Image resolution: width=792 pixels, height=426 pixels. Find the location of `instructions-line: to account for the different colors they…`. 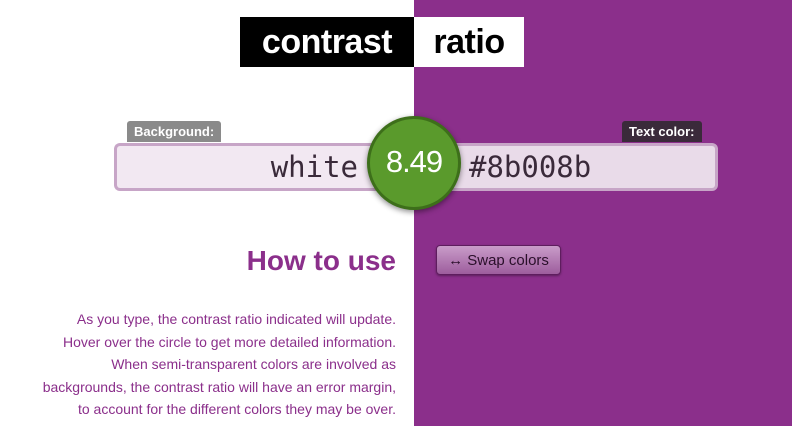

instructions-line: to account for the different colors they… is located at coordinates (236, 409).